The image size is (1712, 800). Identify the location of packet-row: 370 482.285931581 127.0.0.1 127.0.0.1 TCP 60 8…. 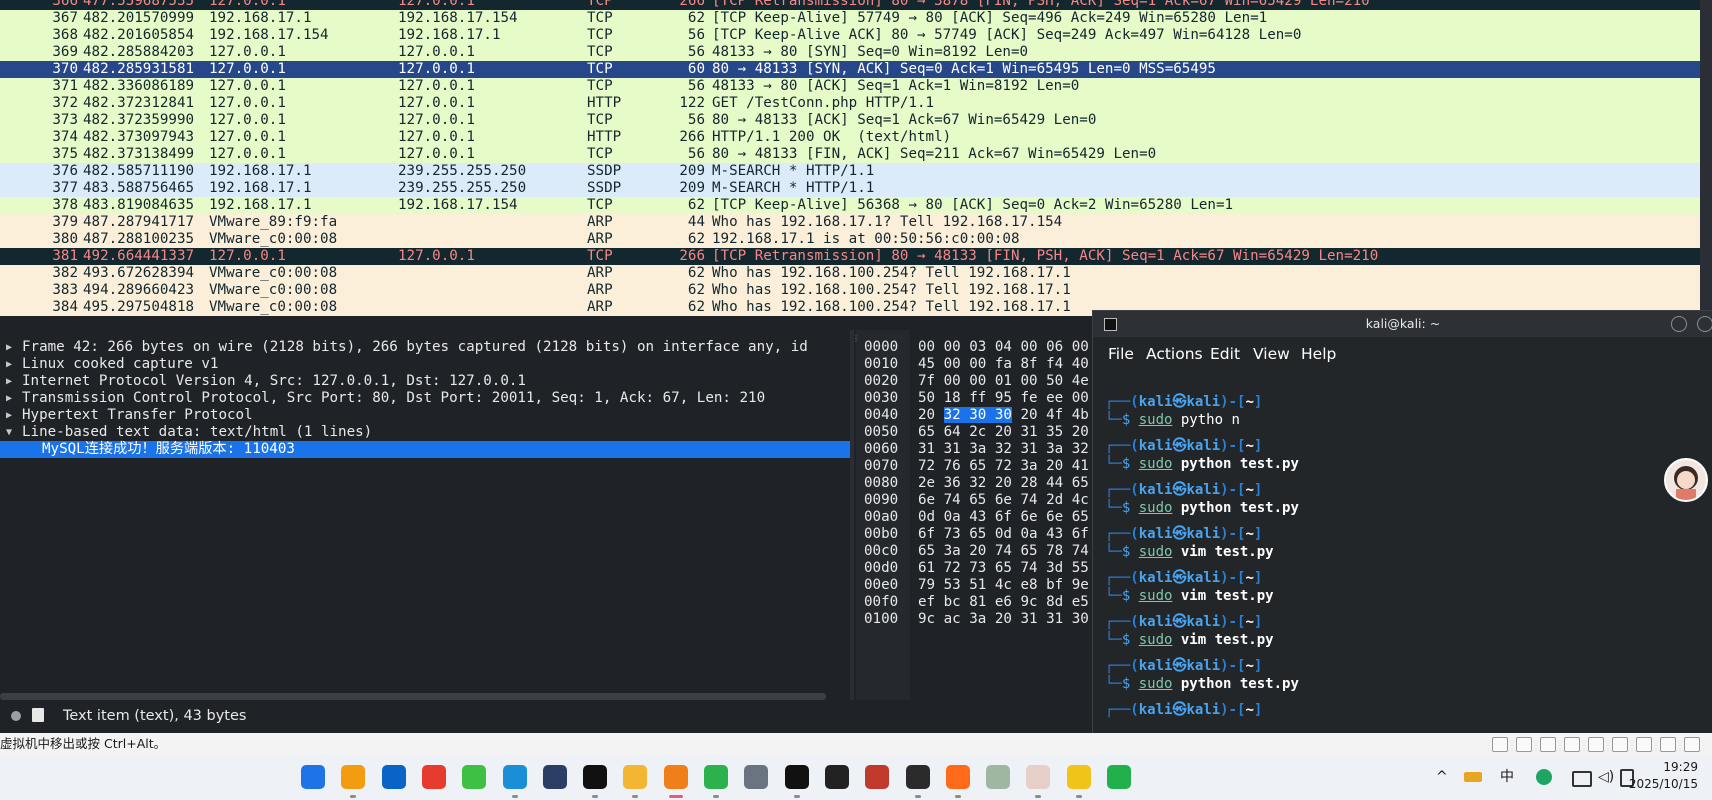
(850, 69).